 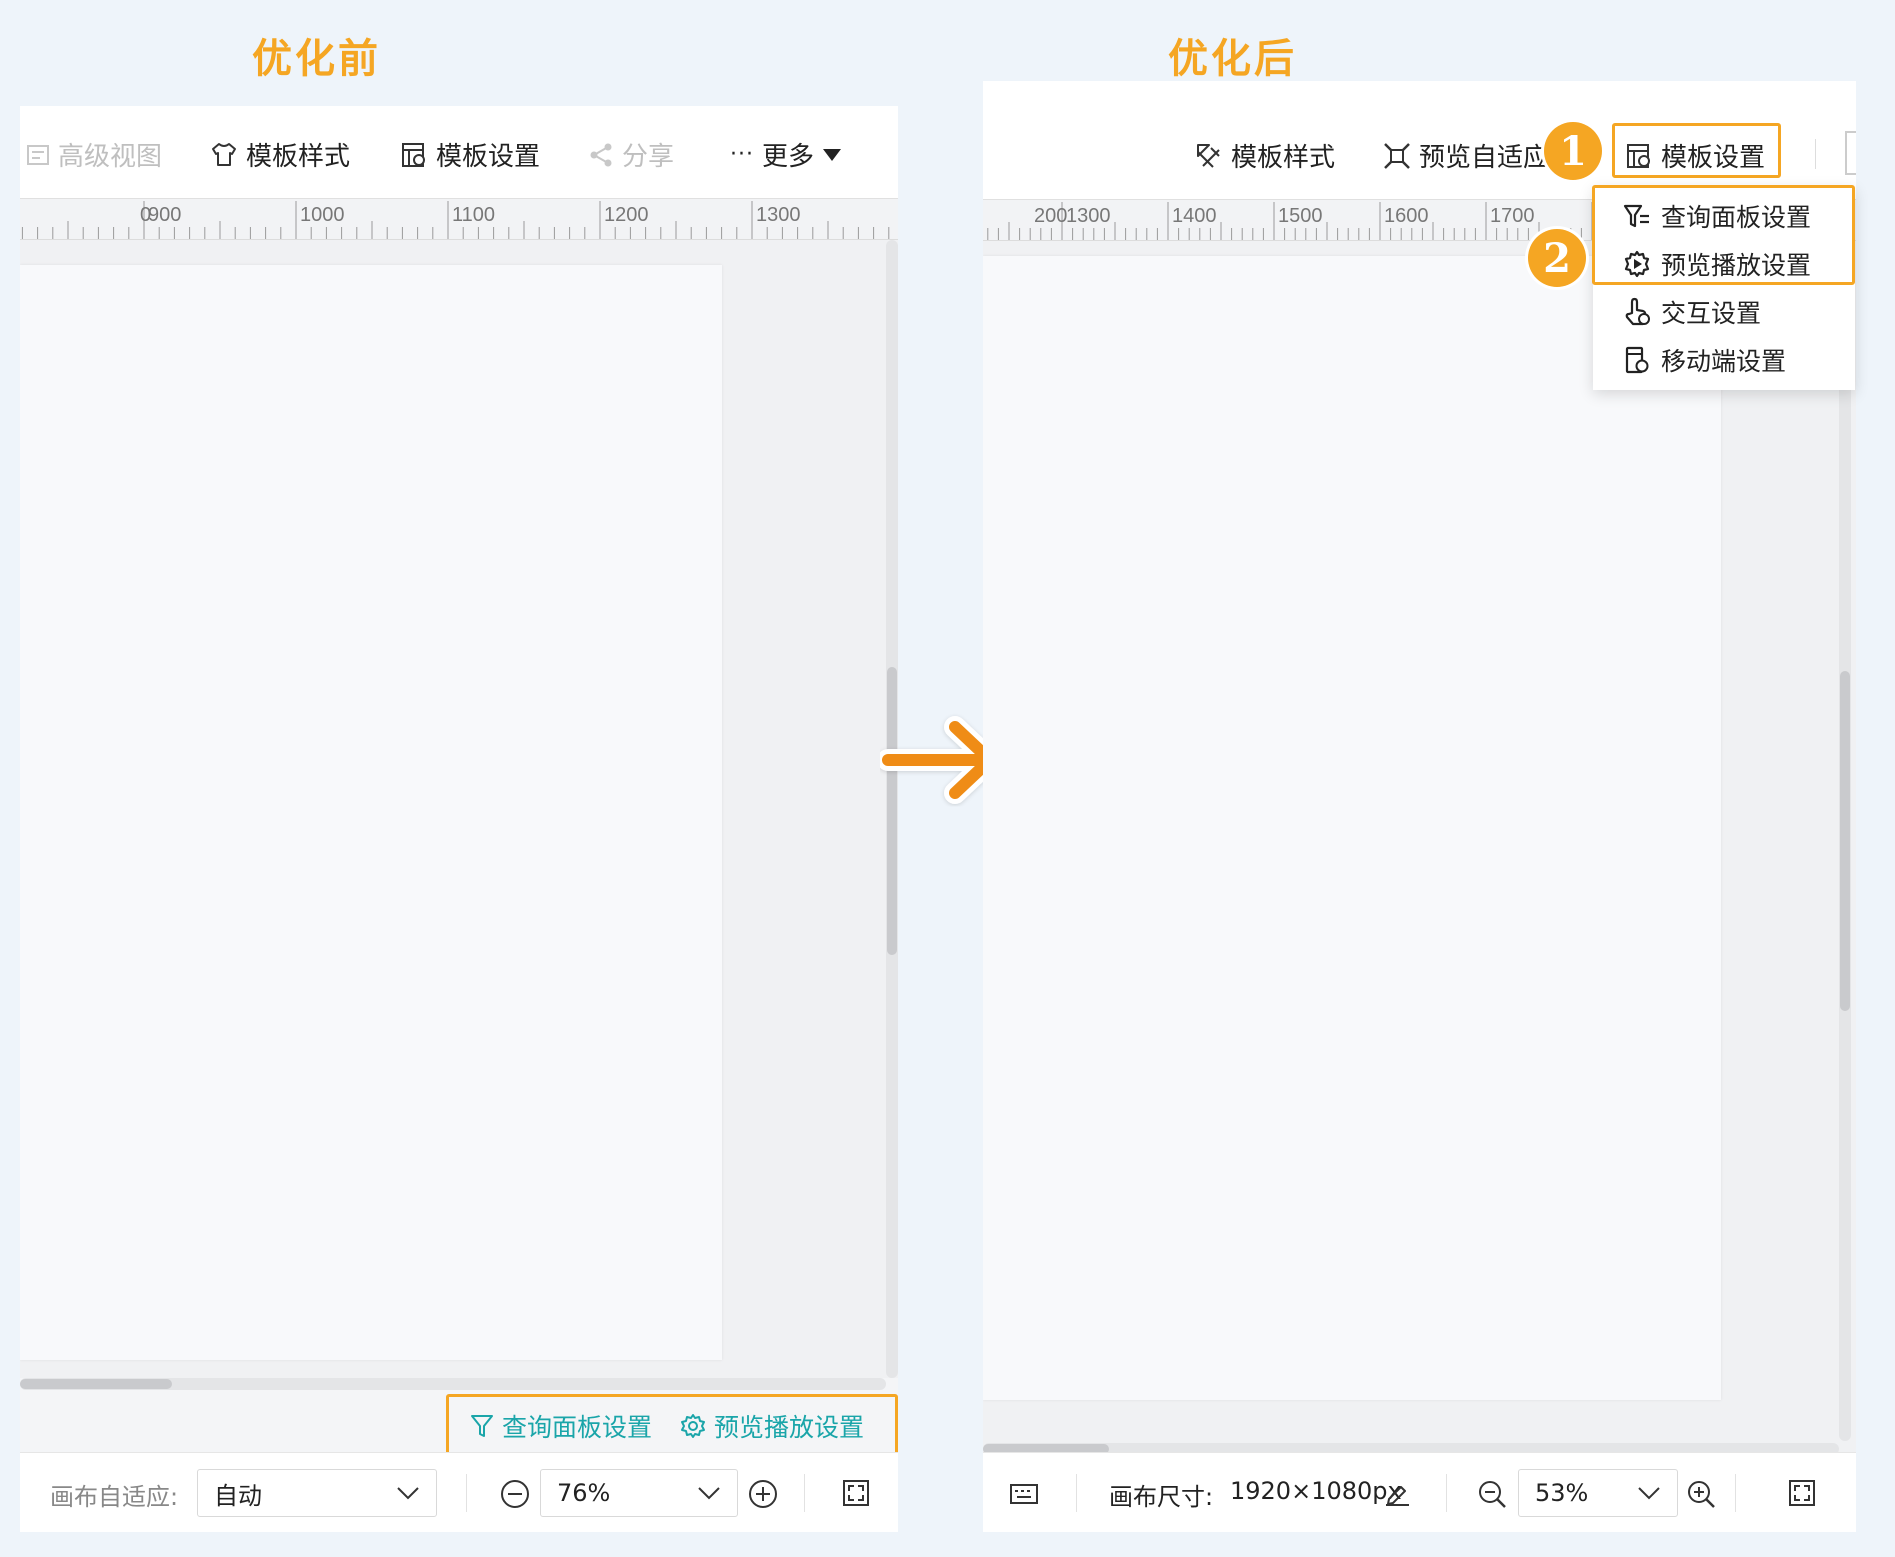 What do you see at coordinates (1232, 59) in the screenshot?
I see `after-heading: 优化后` at bounding box center [1232, 59].